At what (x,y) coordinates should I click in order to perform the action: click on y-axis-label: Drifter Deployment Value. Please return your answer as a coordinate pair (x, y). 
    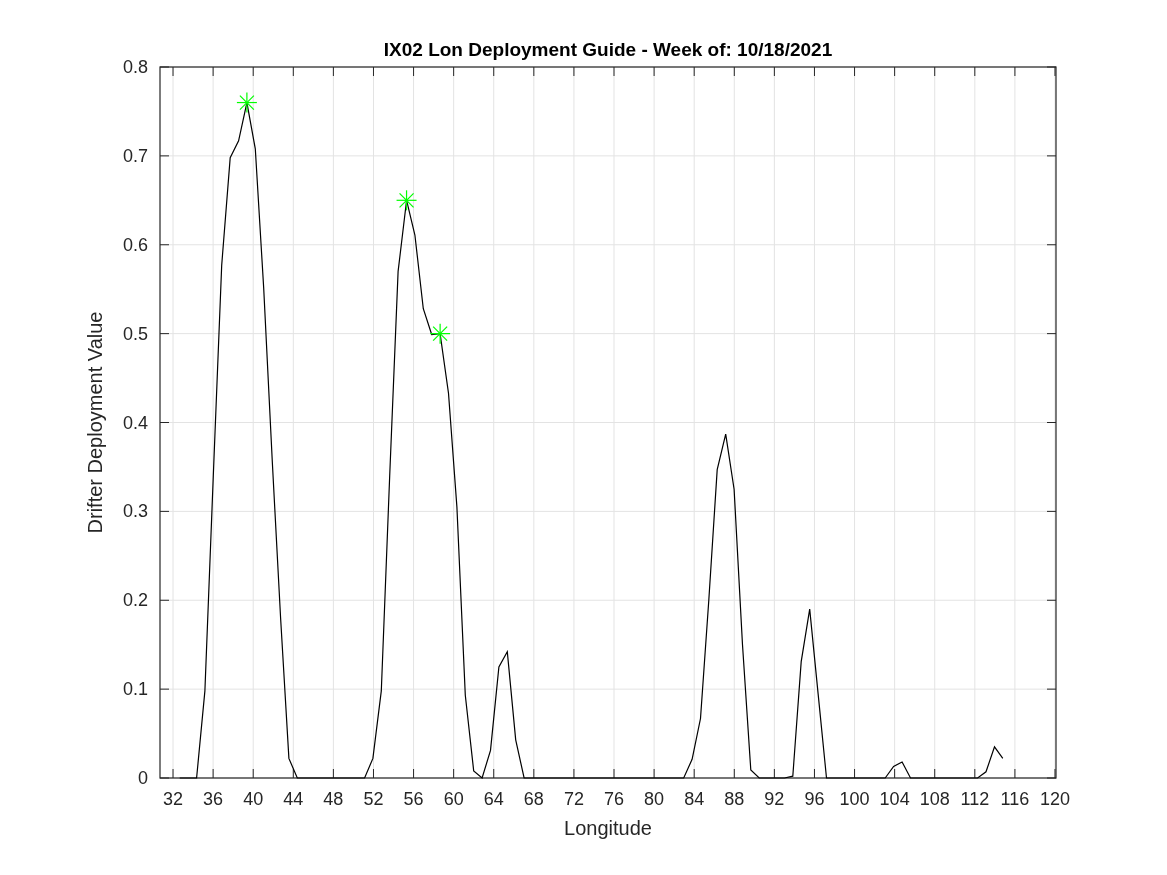
    Looking at the image, I should click on (95, 422).